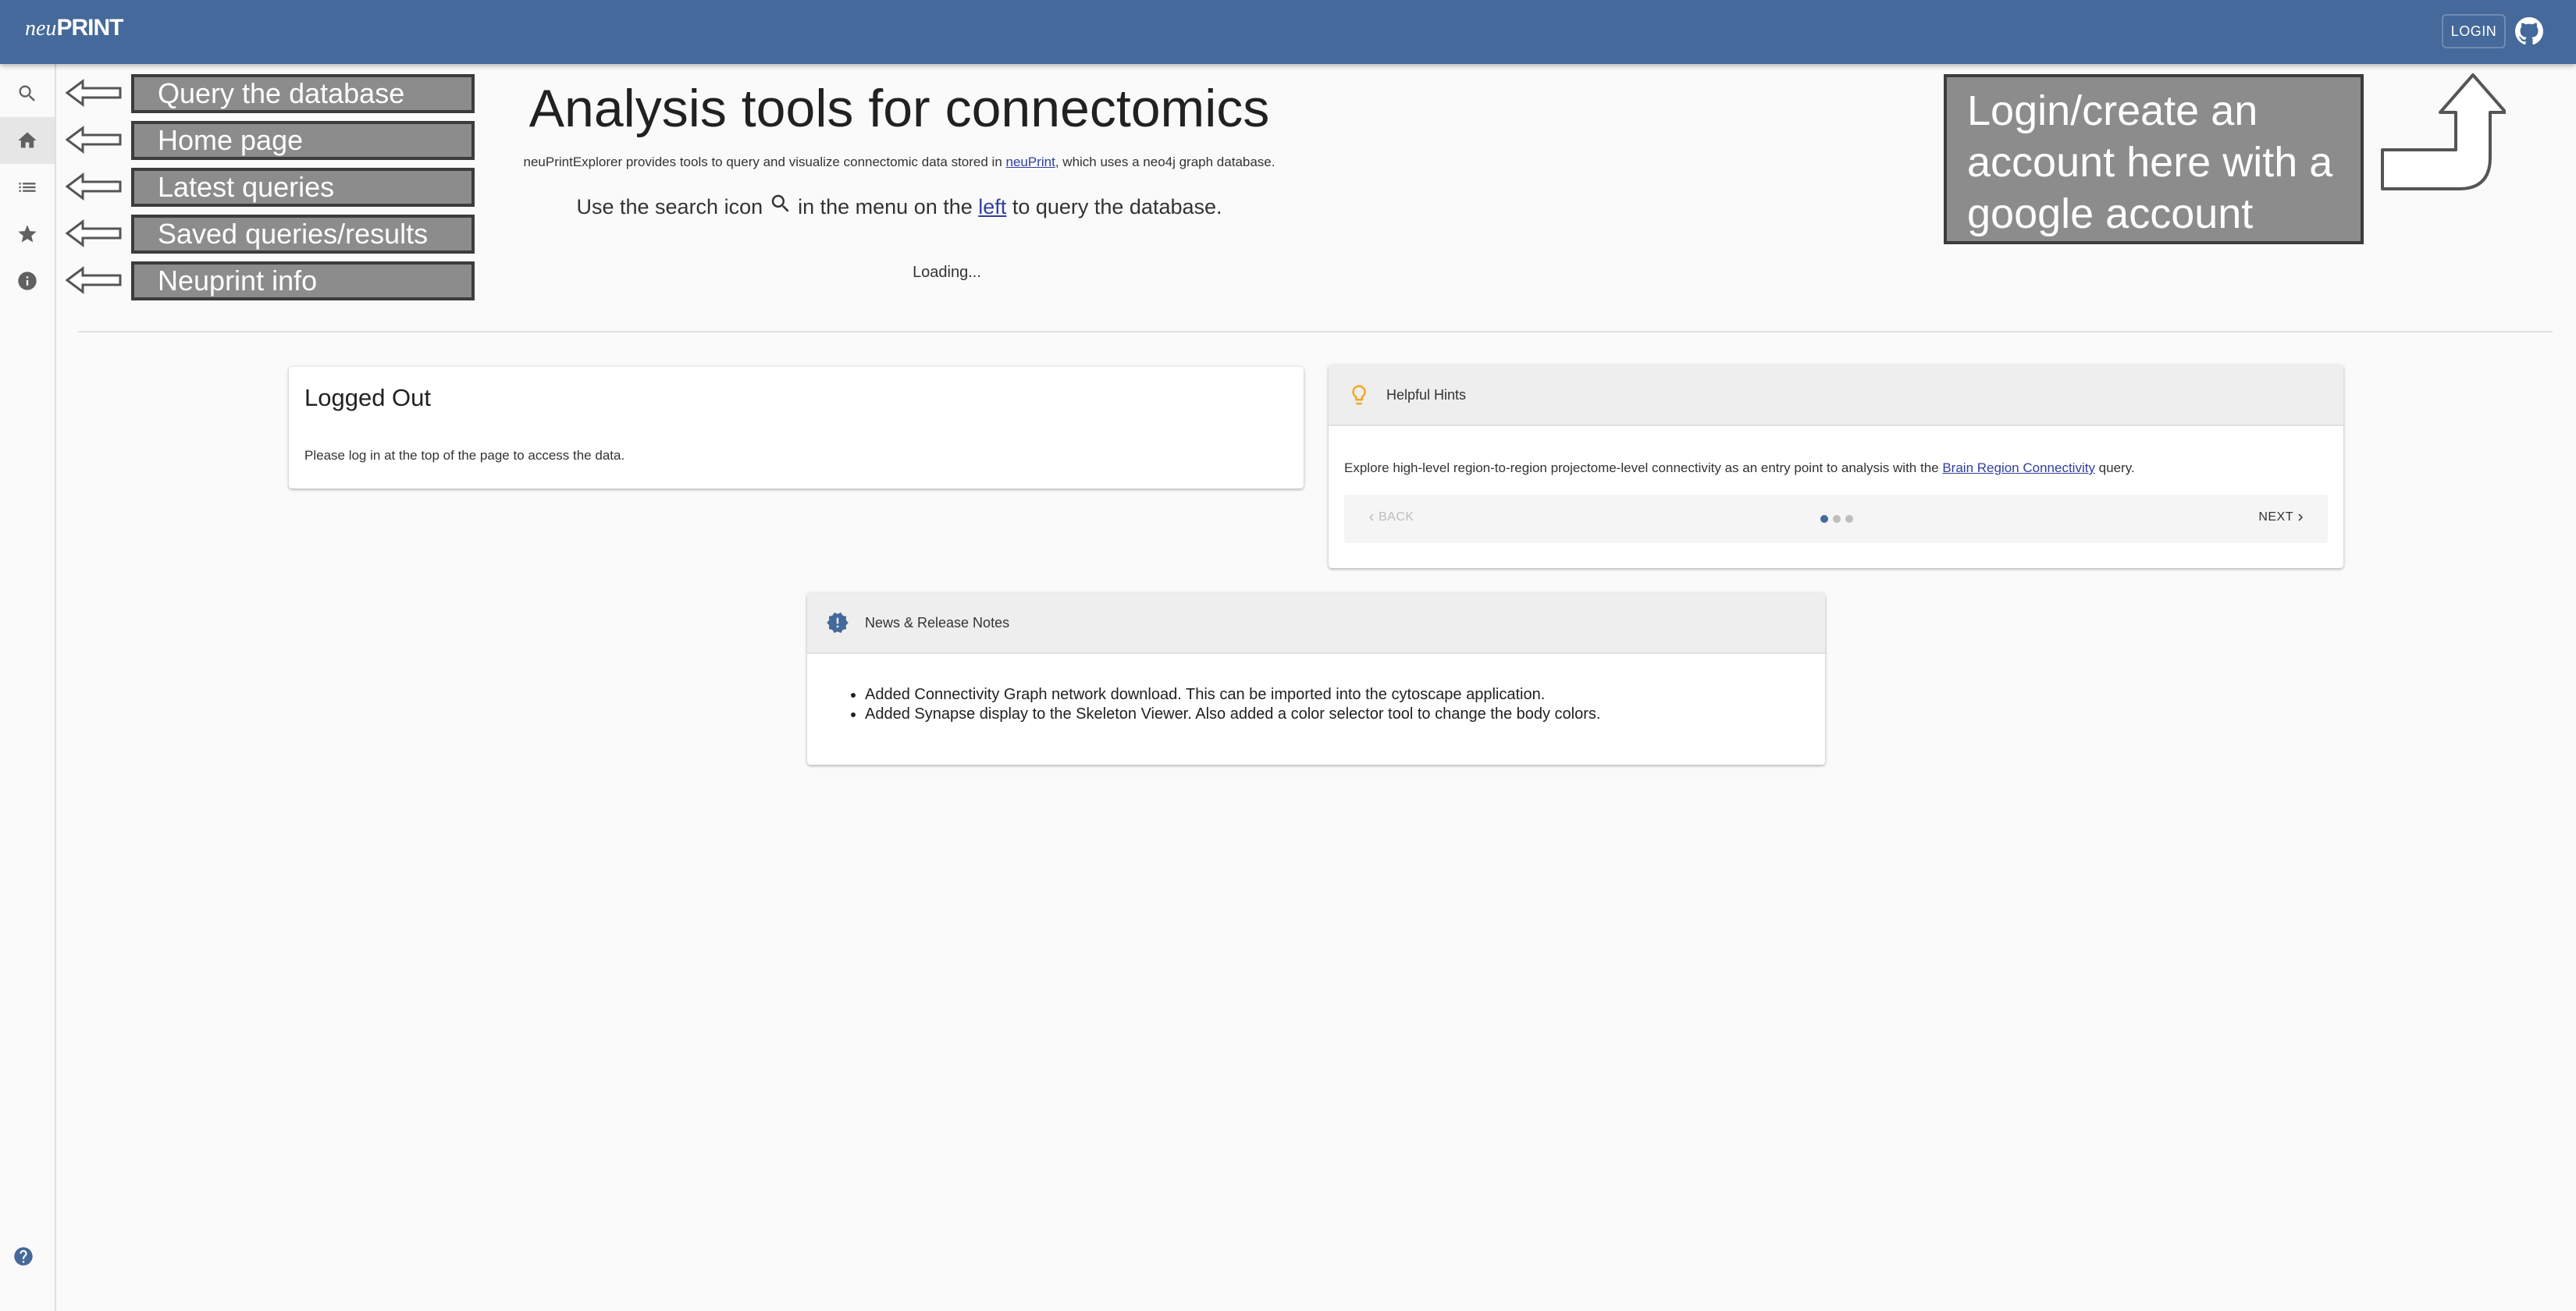 Image resolution: width=2576 pixels, height=1311 pixels. What do you see at coordinates (23, 1256) in the screenshot?
I see `help-icon` at bounding box center [23, 1256].